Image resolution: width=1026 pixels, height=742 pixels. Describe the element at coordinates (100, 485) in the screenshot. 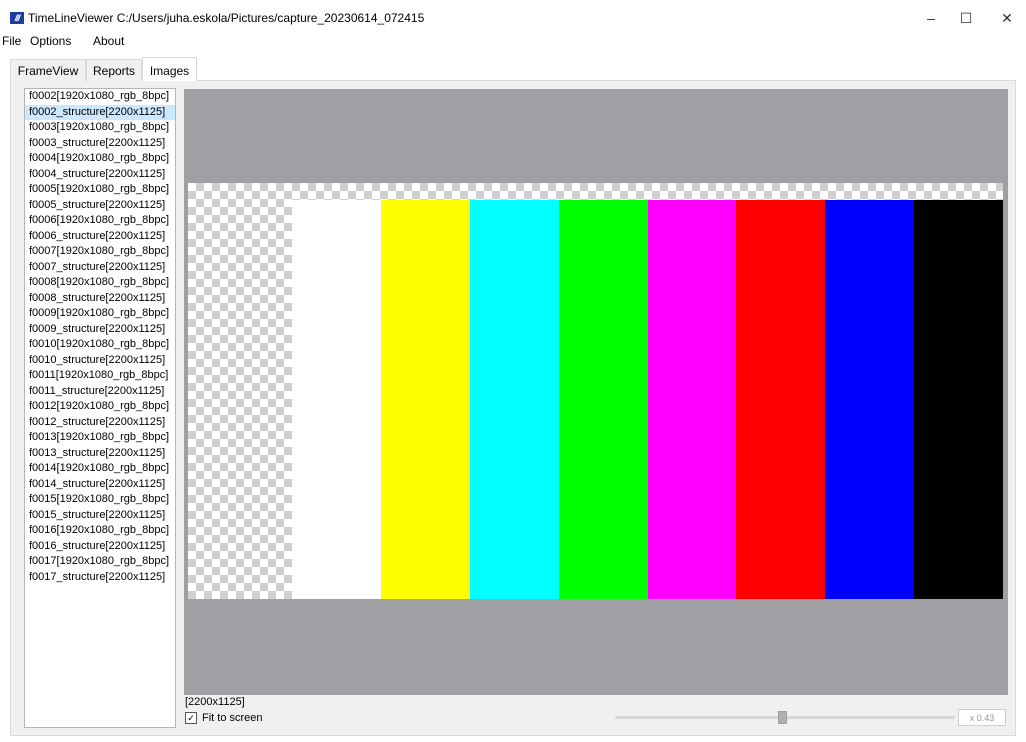

I see `list-item: f0014_structure[2200x1125]` at that location.